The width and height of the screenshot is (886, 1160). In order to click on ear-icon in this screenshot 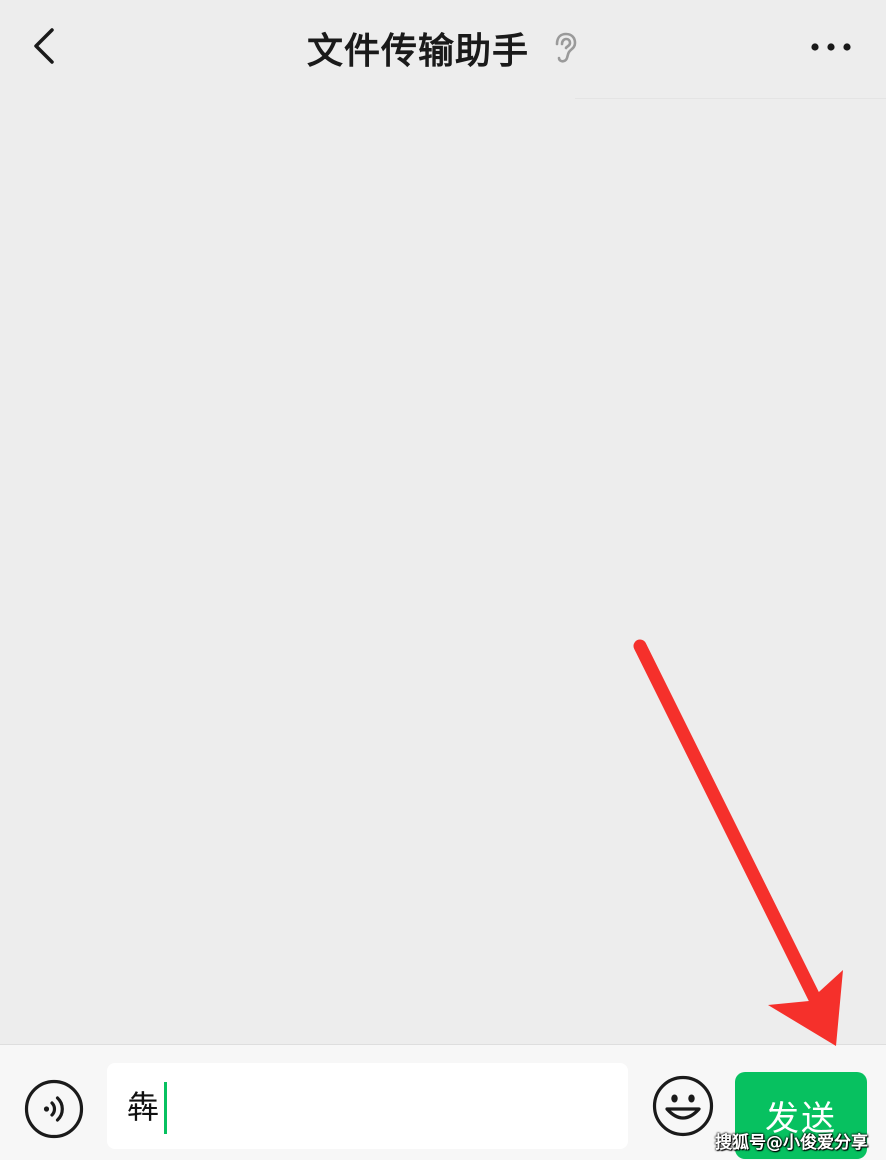, I will do `click(565, 48)`.